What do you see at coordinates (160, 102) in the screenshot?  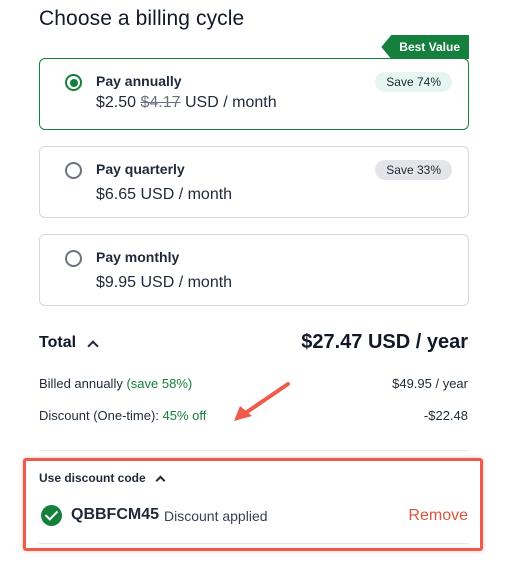 I see `price-original: $4.17` at bounding box center [160, 102].